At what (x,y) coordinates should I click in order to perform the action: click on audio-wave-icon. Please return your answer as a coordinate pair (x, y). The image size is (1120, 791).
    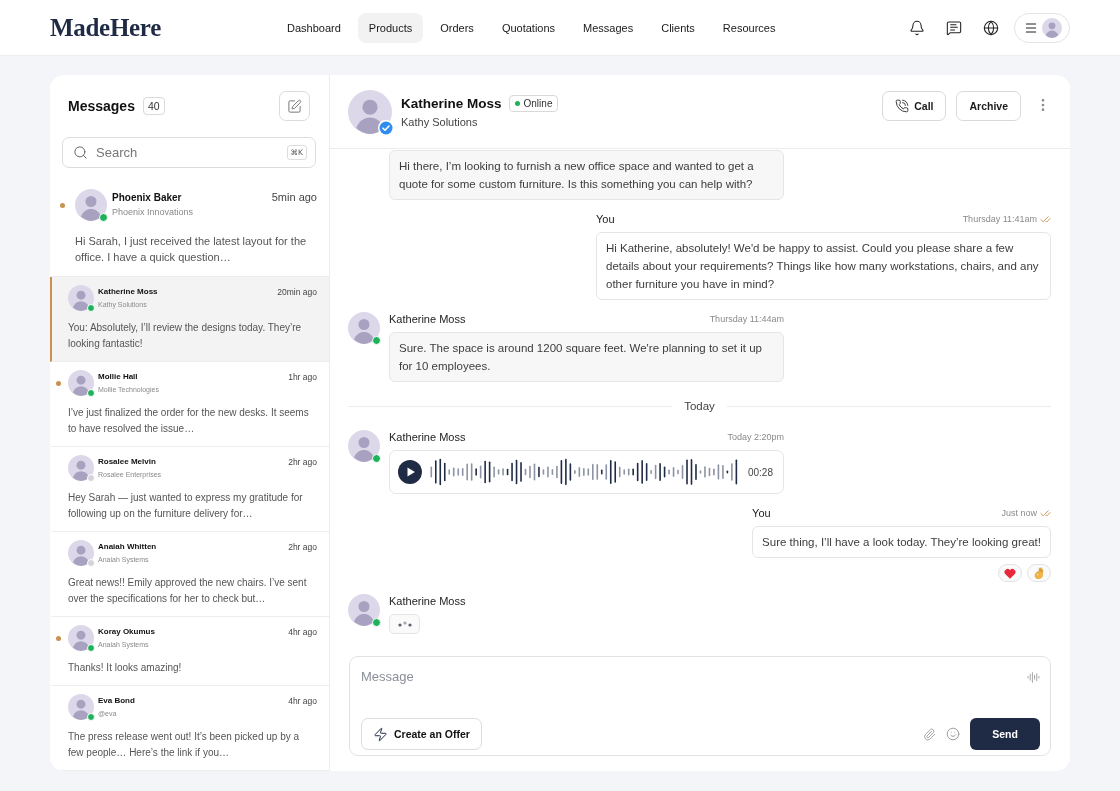
    Looking at the image, I should click on (1033, 677).